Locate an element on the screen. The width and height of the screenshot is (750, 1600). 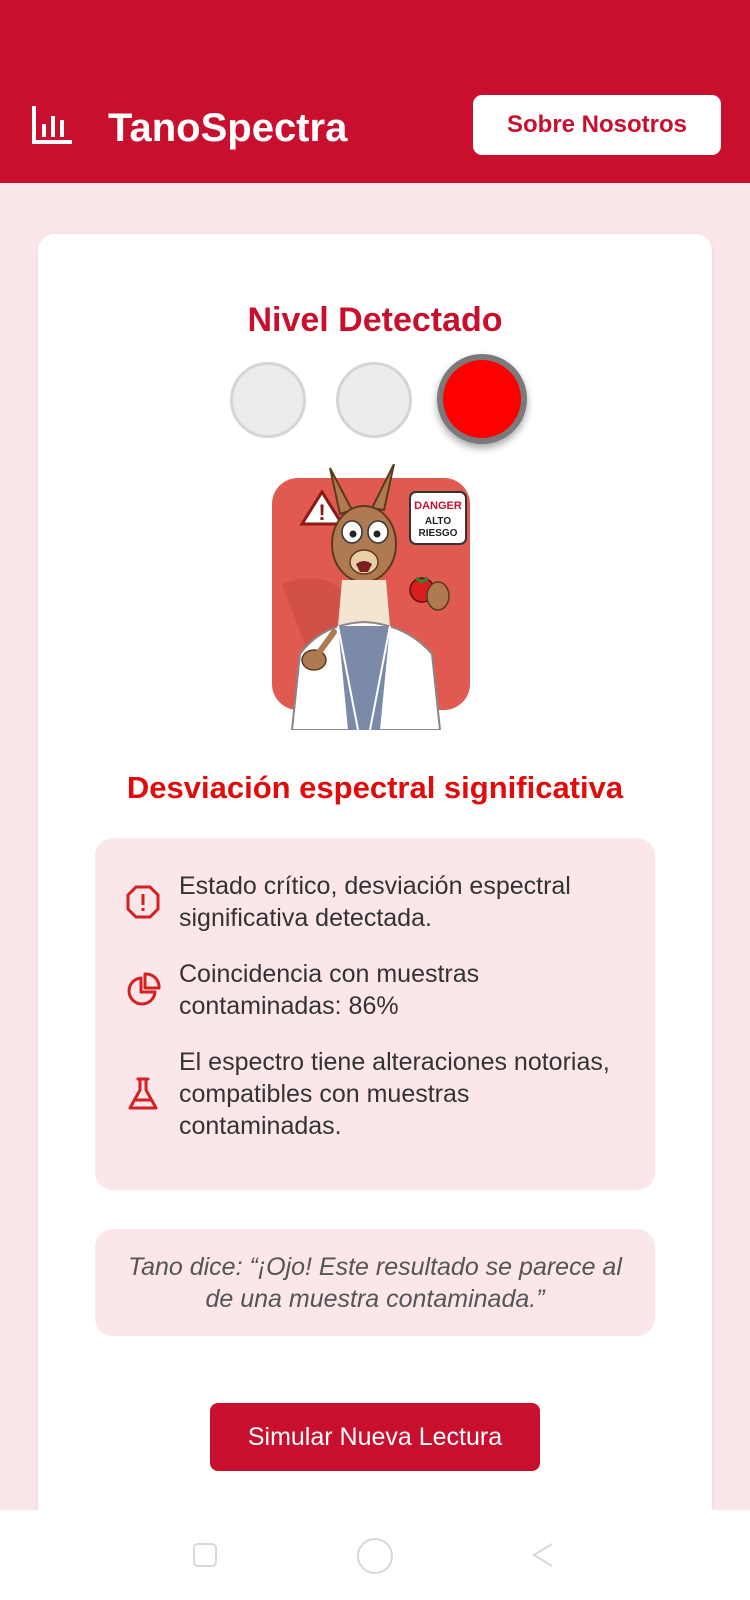
pie-chart-icon is located at coordinates (144, 989).